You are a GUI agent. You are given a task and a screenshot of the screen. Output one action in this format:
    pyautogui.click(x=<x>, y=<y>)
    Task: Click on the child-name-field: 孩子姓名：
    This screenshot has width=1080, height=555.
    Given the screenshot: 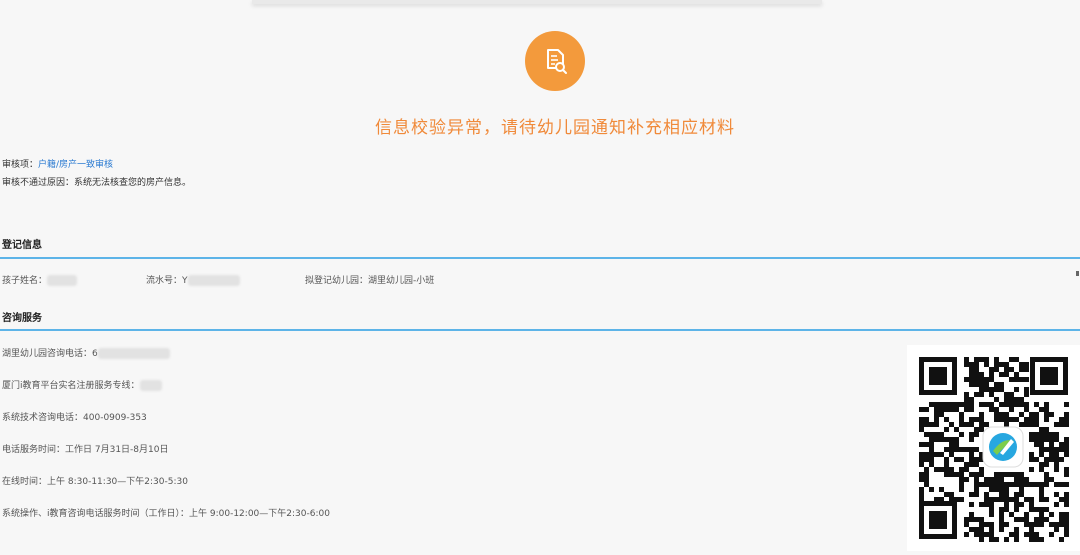 What is the action you would take?
    pyautogui.click(x=40, y=279)
    